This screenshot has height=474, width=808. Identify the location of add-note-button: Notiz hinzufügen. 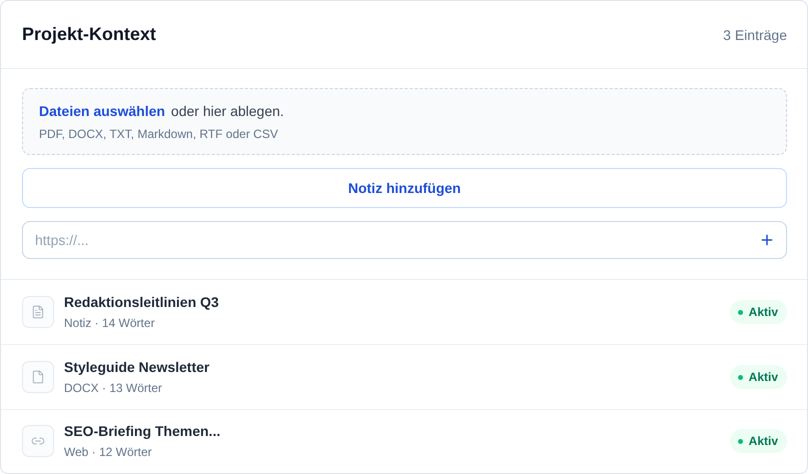
(404, 188).